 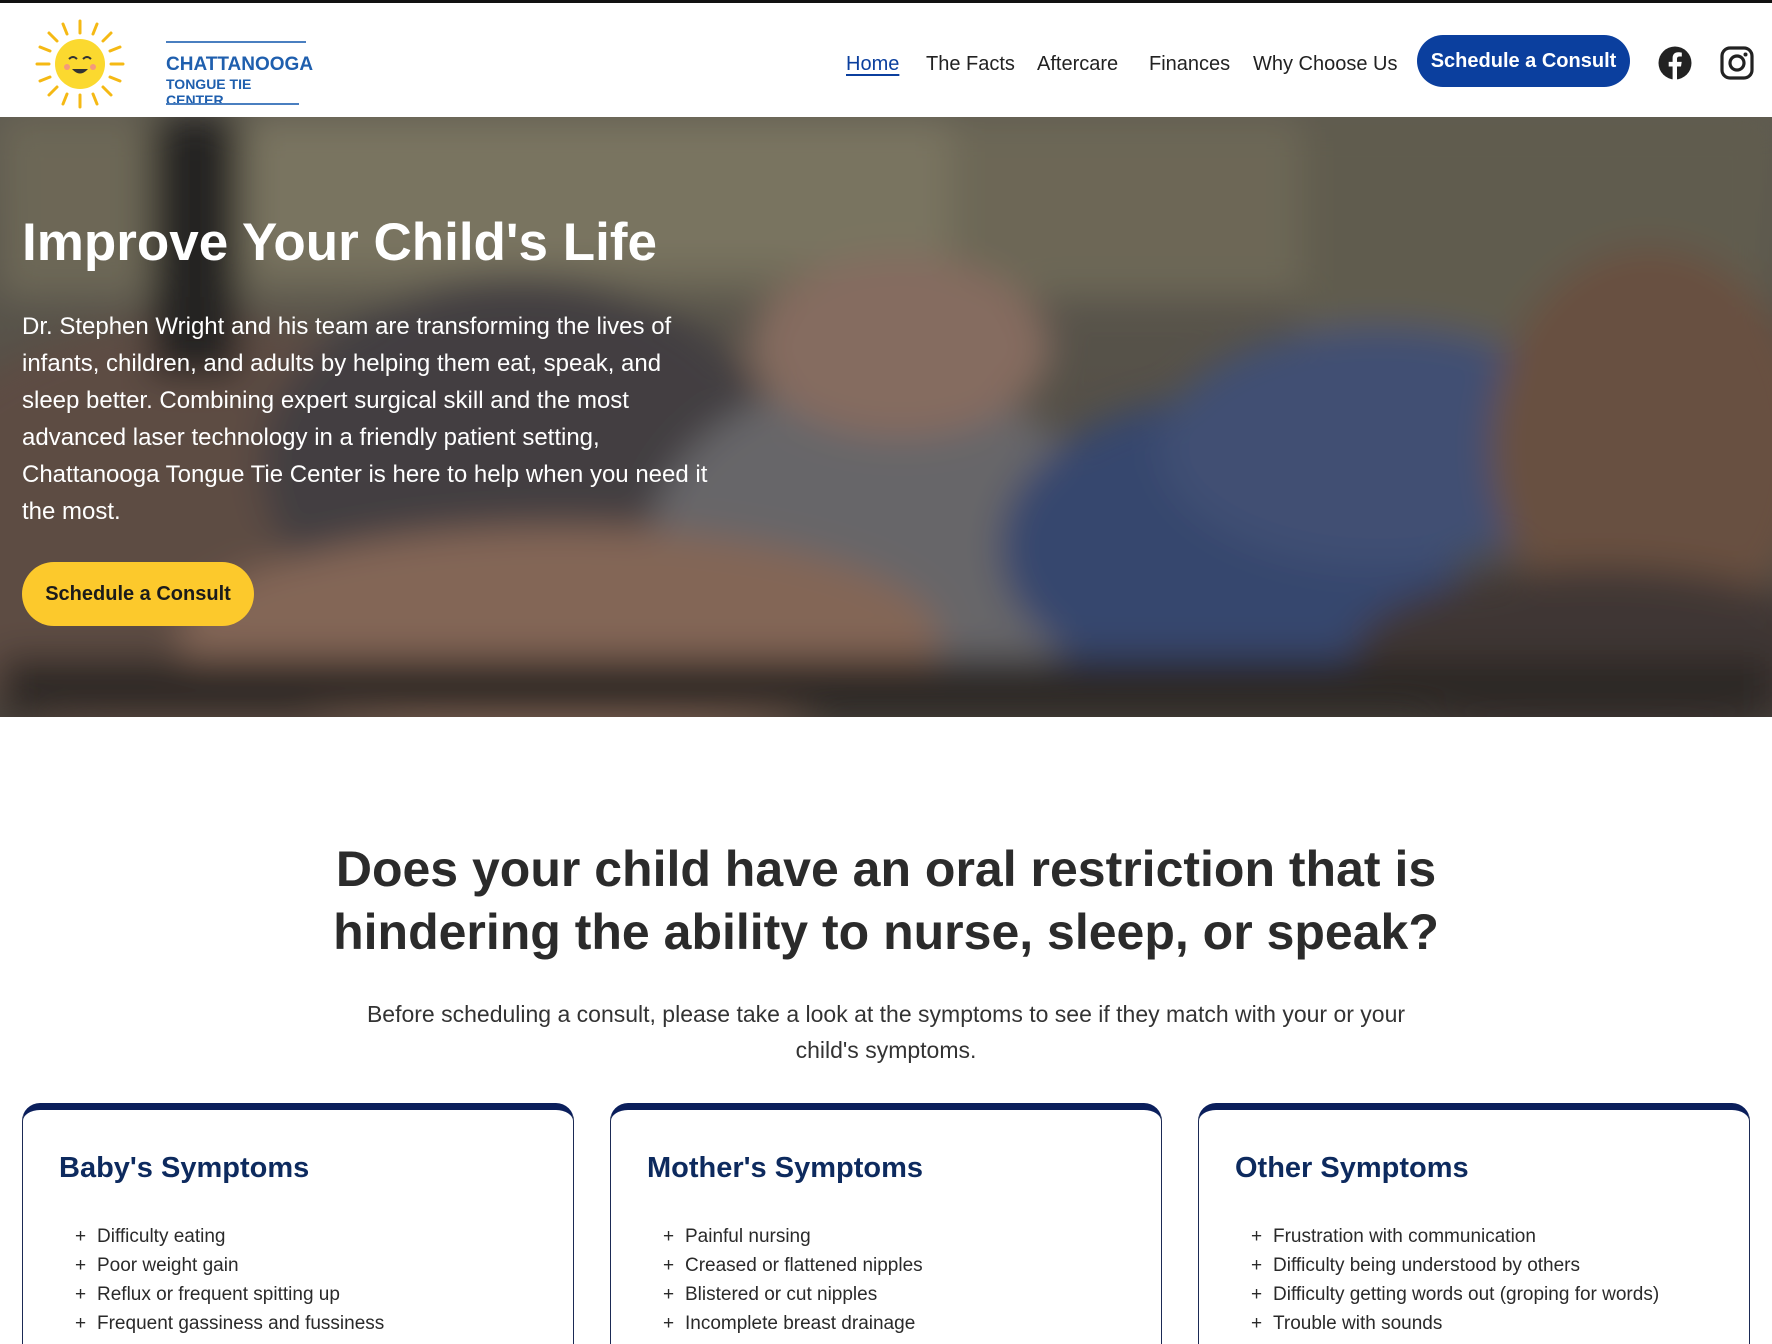 I want to click on list-item: Poor weight gain, so click(x=229, y=1265).